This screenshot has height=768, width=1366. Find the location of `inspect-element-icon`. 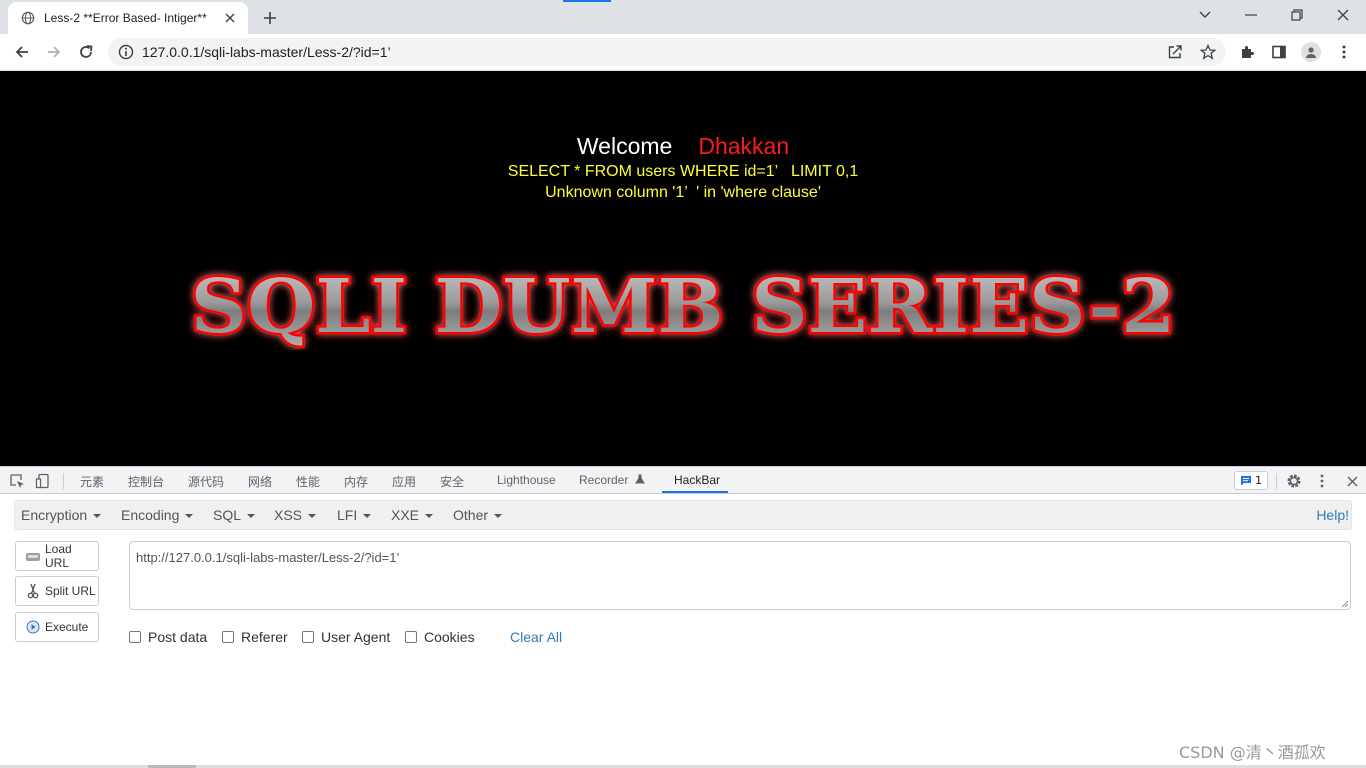

inspect-element-icon is located at coordinates (17, 481).